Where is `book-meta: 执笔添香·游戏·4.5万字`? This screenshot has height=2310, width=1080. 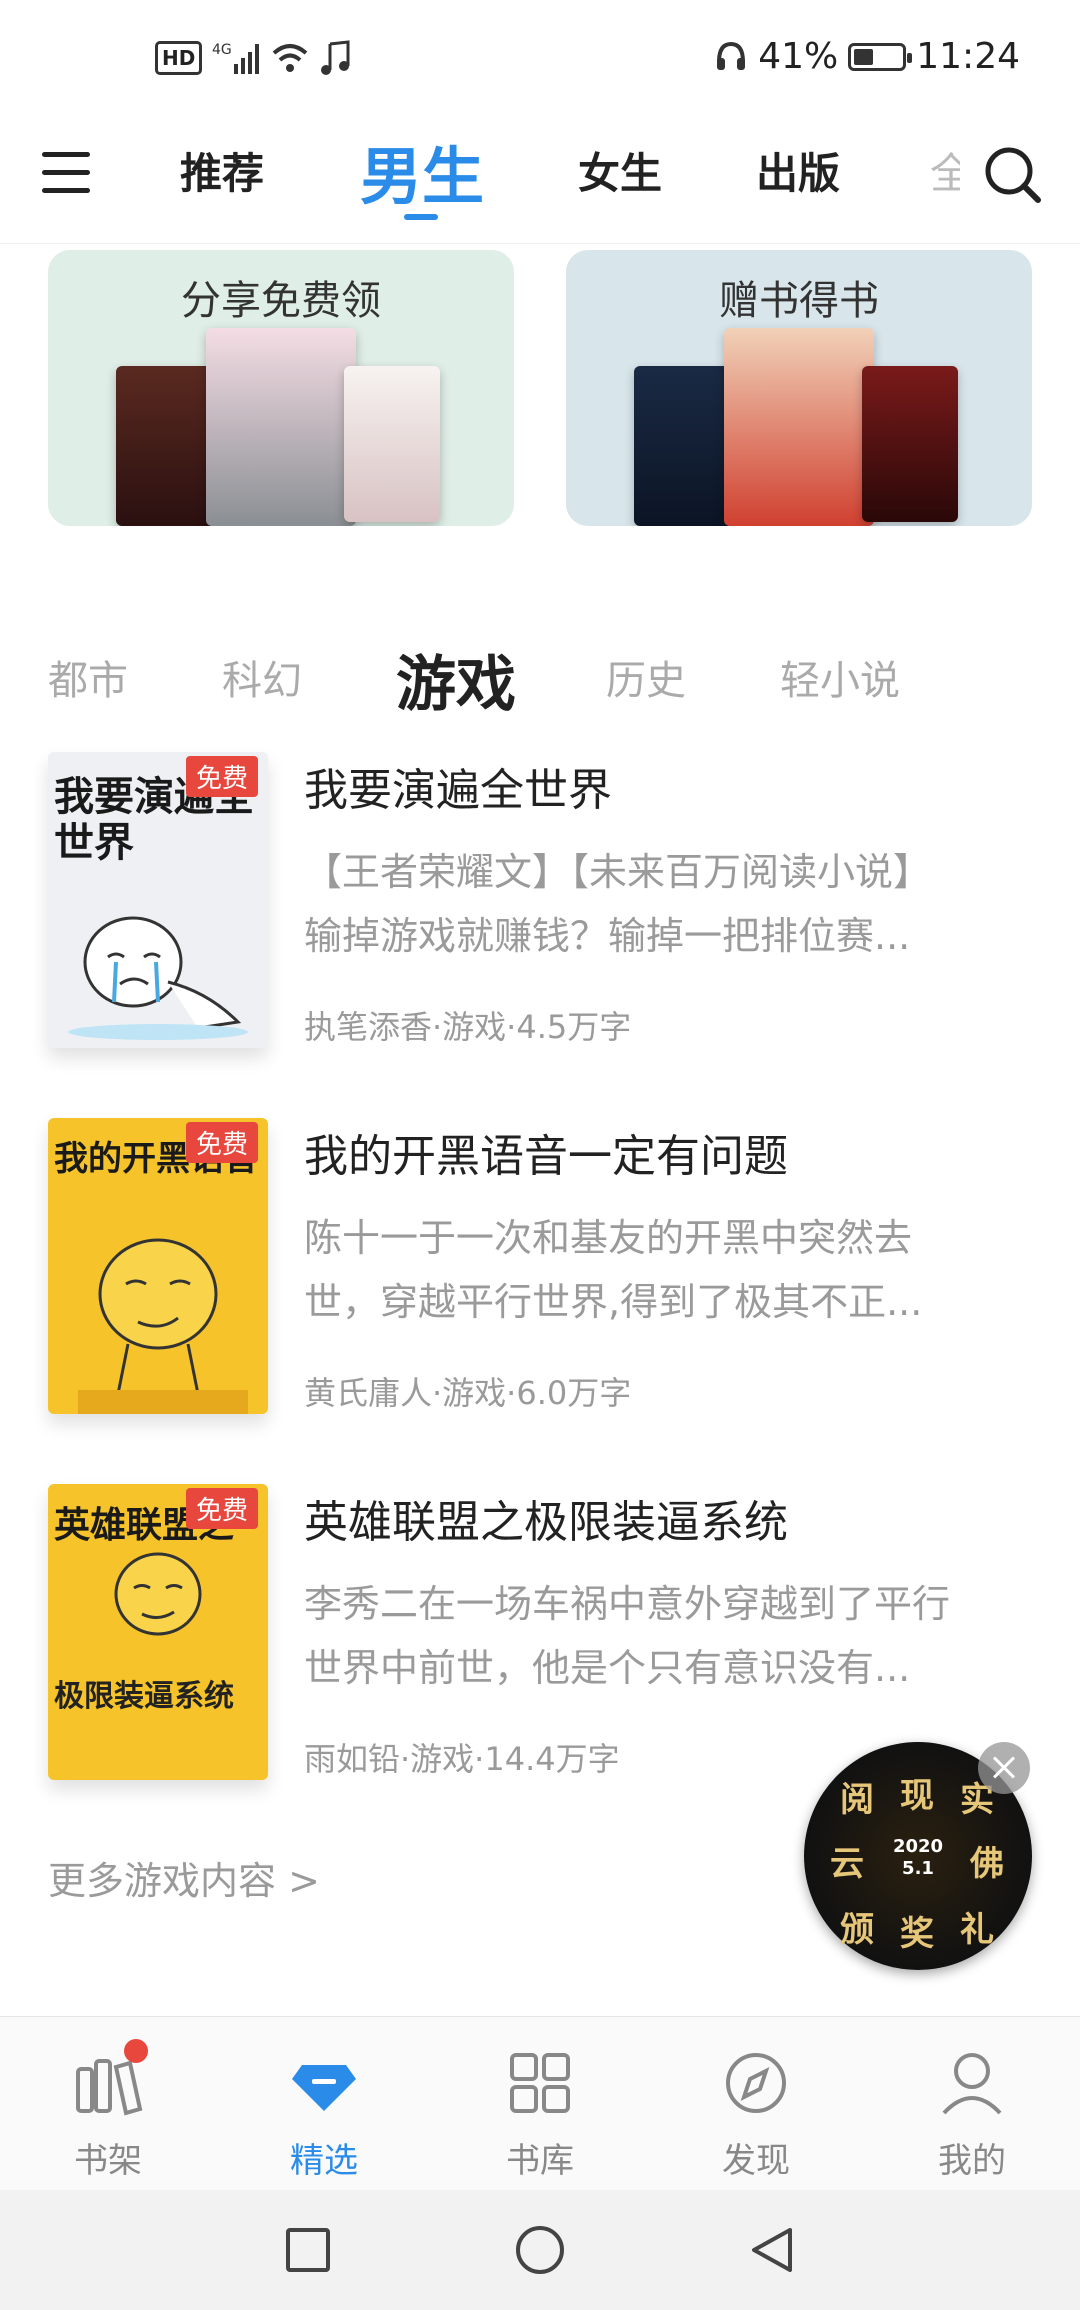 book-meta: 执笔添香·游戏·4.5万字 is located at coordinates (468, 1027).